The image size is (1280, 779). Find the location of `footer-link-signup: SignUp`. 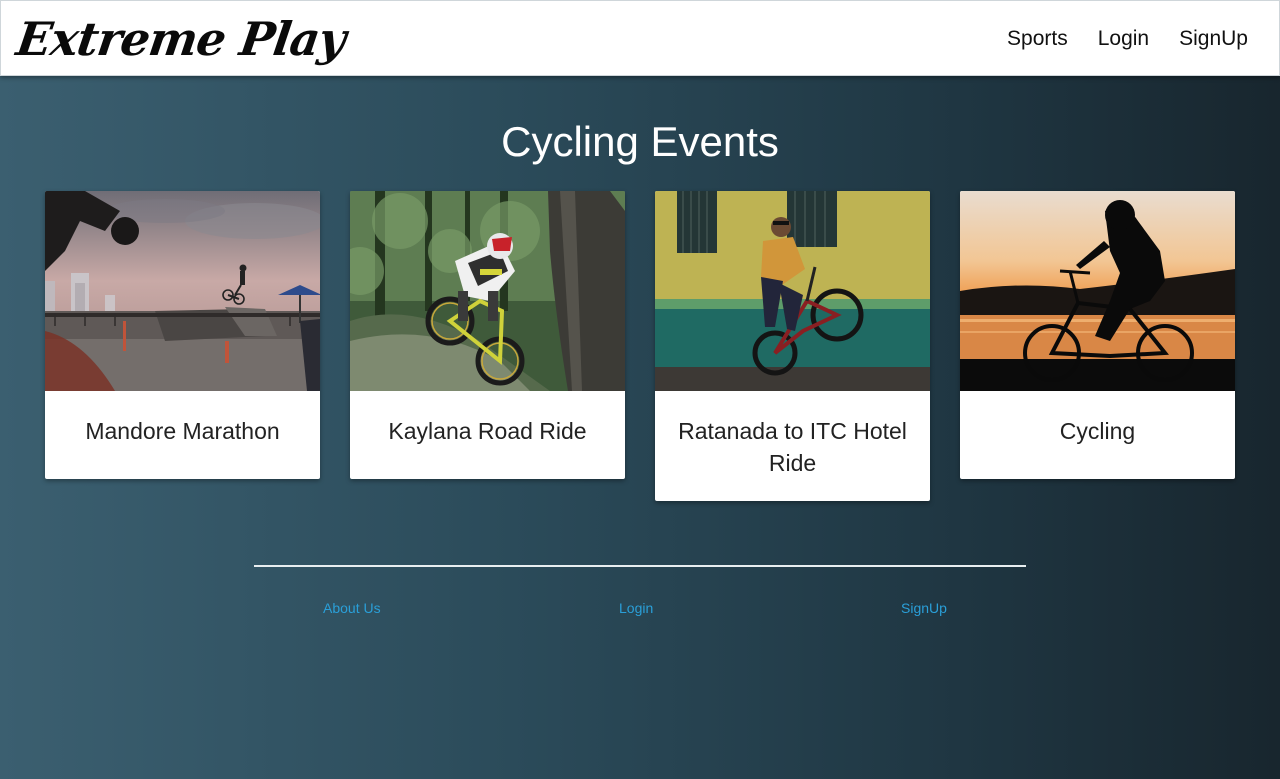

footer-link-signup: SignUp is located at coordinates (924, 608).